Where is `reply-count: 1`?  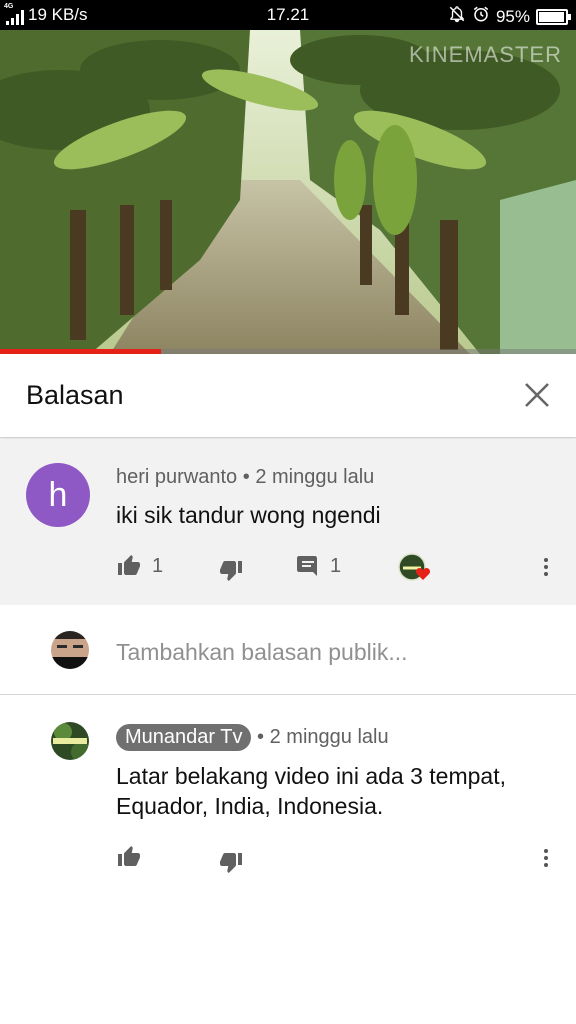
reply-count: 1 is located at coordinates (336, 565).